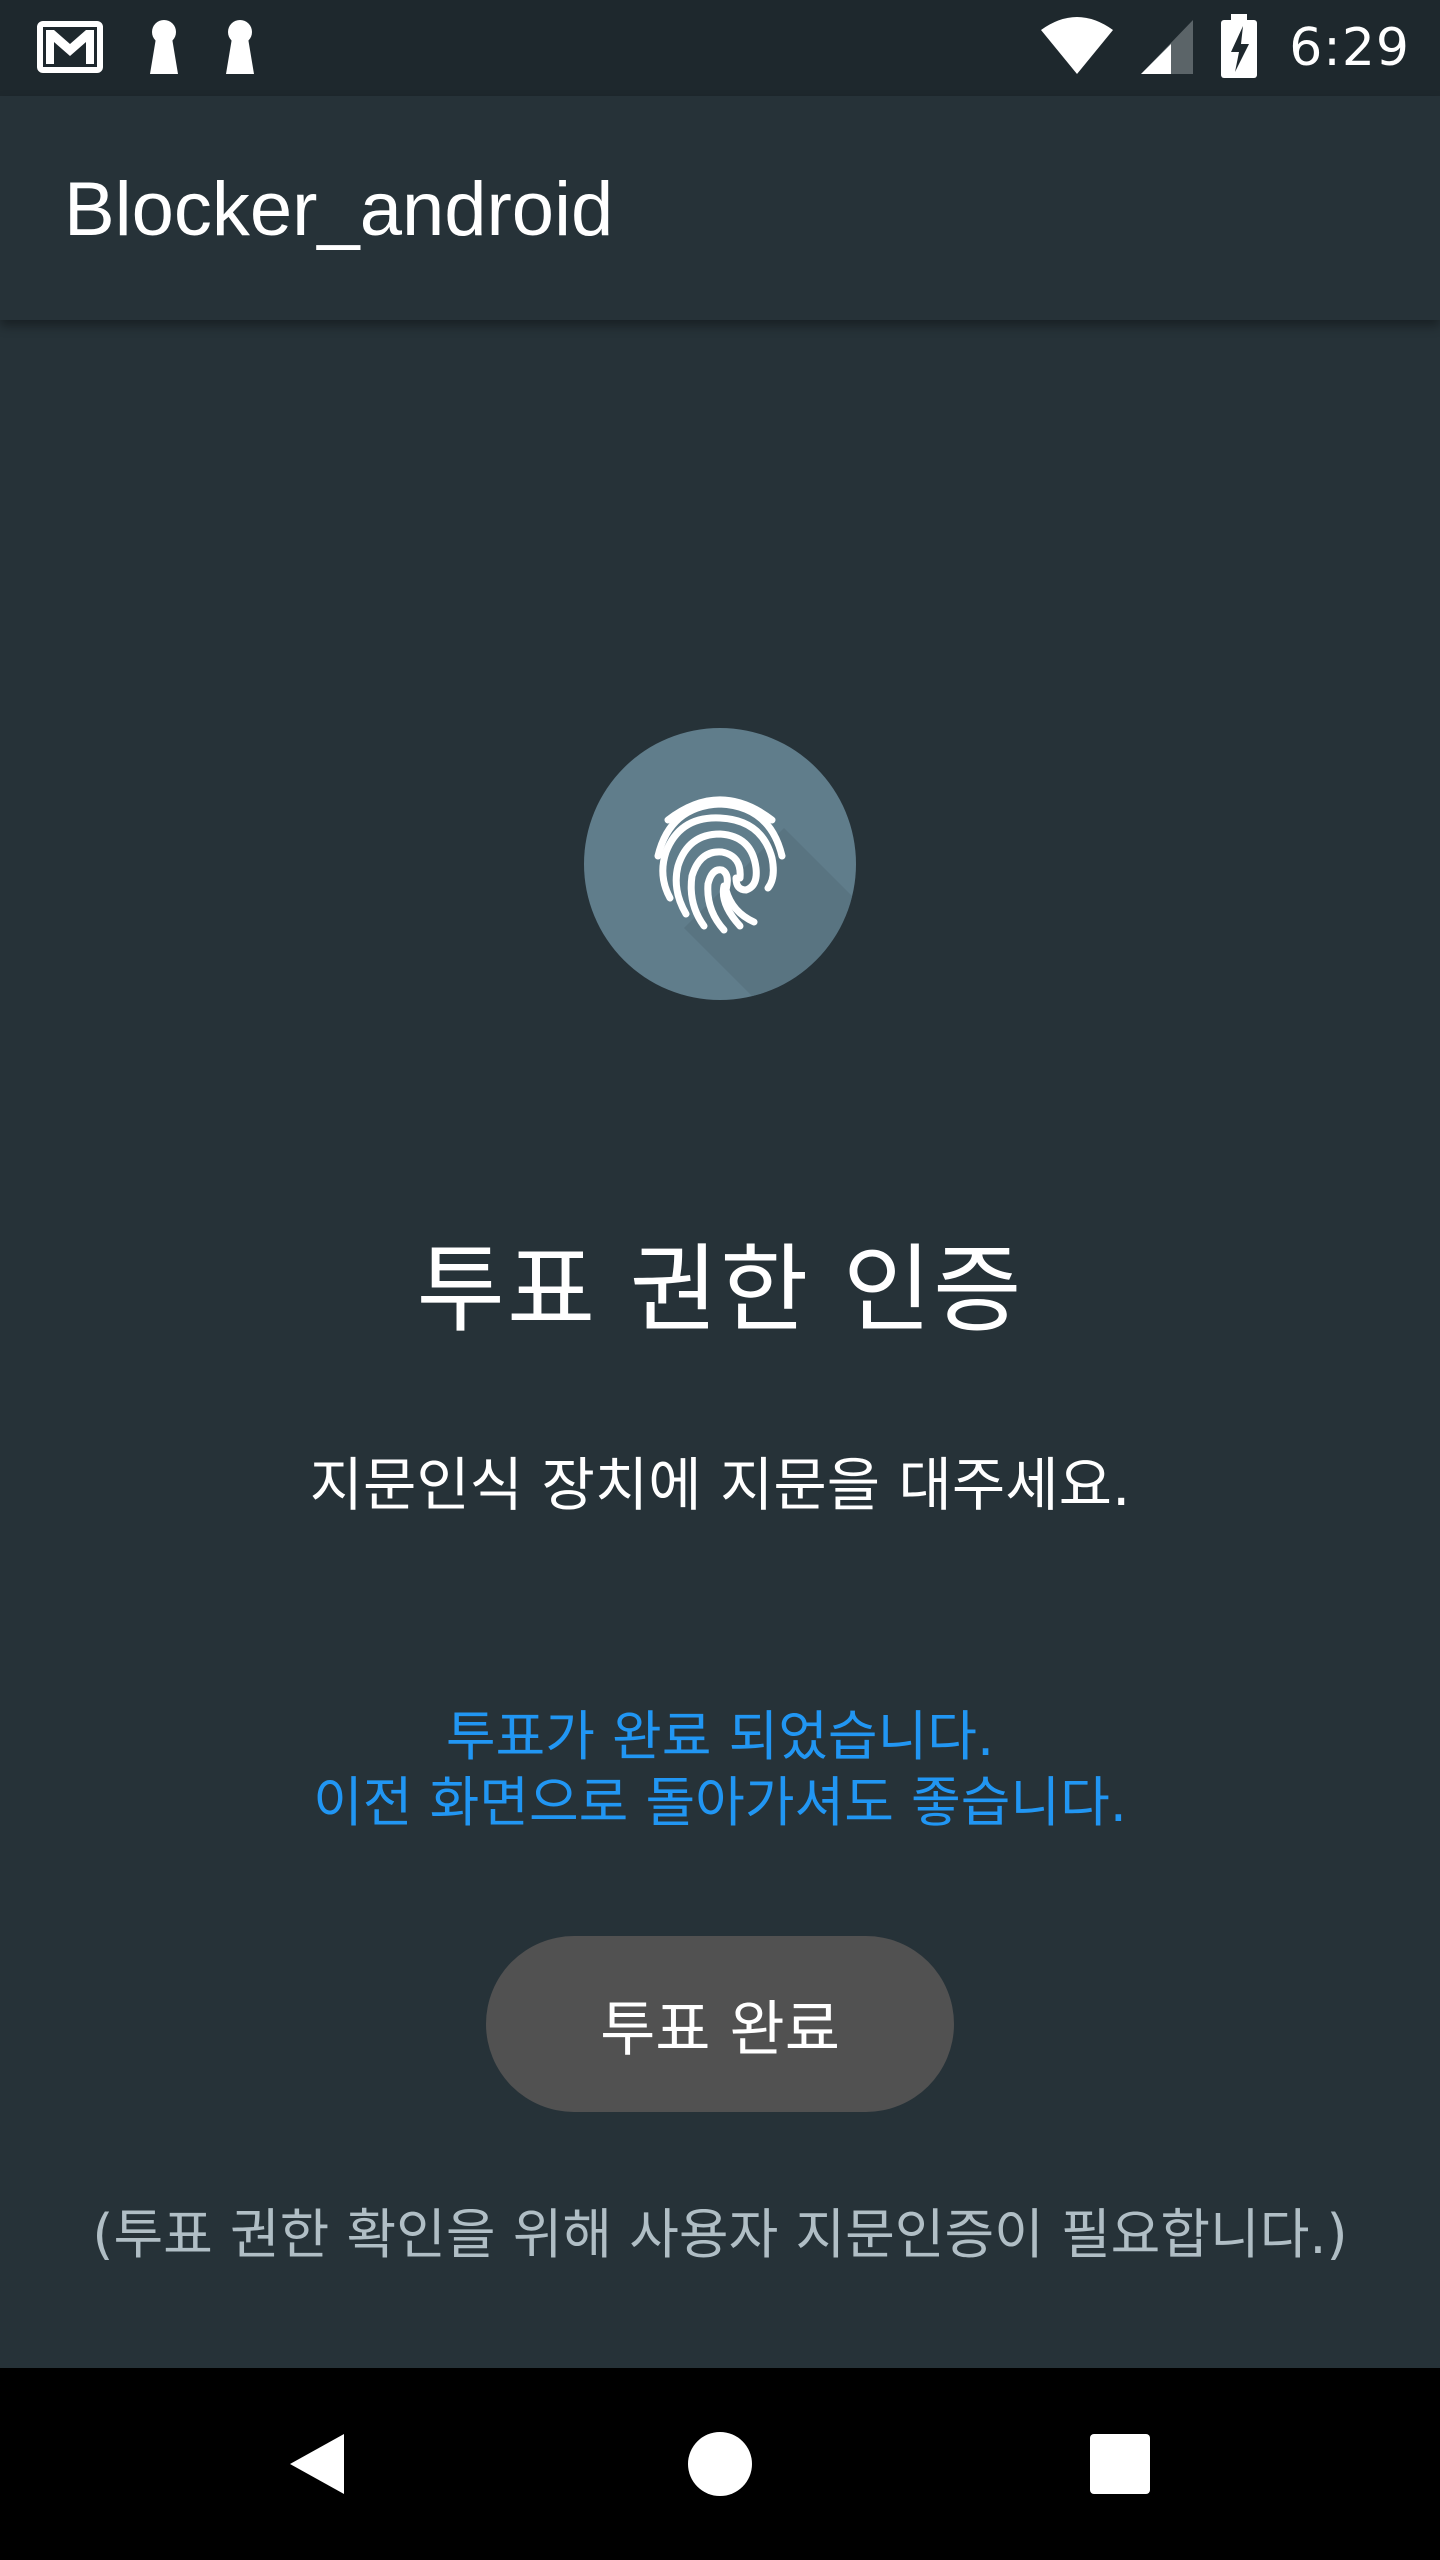 This screenshot has width=1440, height=2560. I want to click on navigation-bar, so click(720, 2464).